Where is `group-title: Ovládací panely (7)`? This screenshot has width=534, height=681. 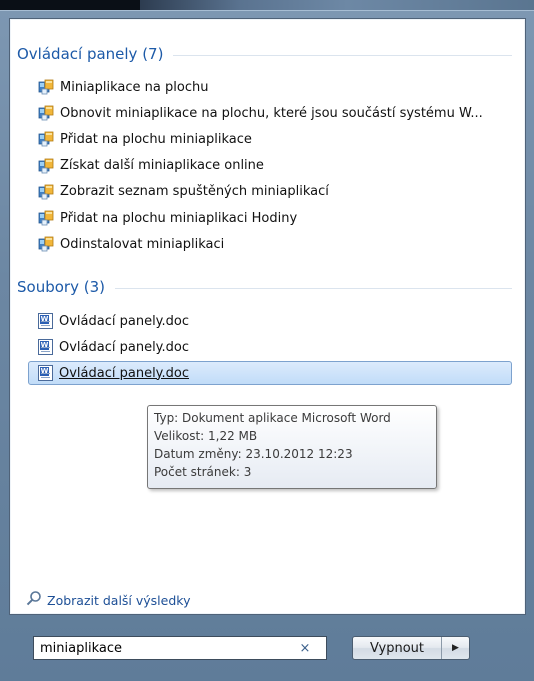
group-title: Ovládací panely (7) is located at coordinates (90, 54).